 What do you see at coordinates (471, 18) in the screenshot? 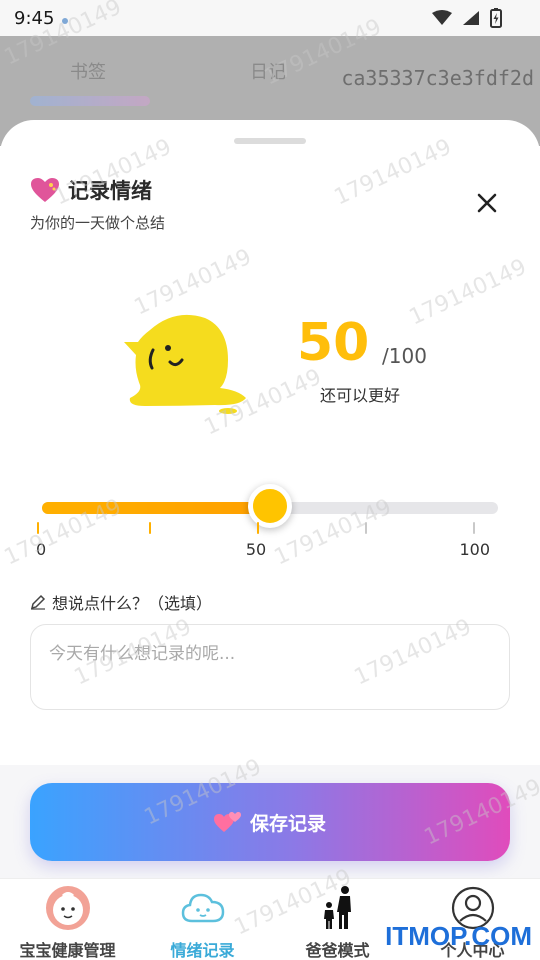
I see `signal-icon` at bounding box center [471, 18].